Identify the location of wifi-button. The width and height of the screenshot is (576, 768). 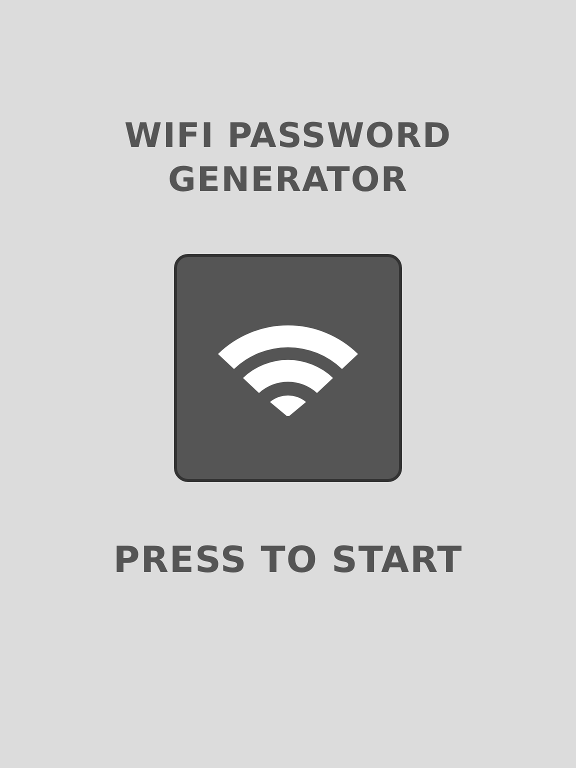
(288, 368).